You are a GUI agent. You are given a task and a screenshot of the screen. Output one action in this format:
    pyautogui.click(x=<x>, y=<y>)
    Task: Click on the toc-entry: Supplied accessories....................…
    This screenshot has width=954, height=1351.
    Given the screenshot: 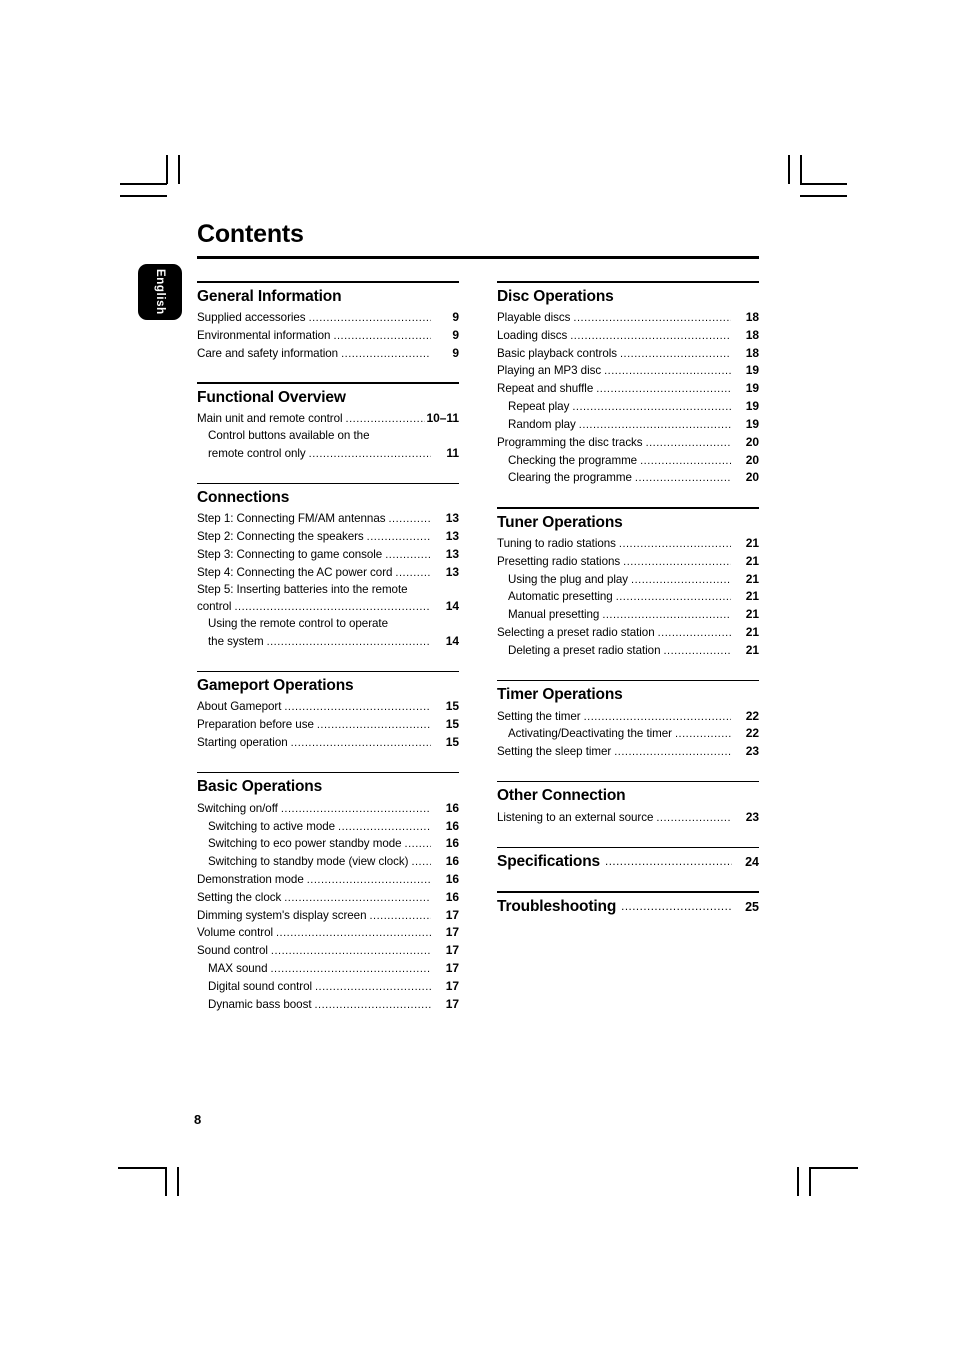 What is the action you would take?
    pyautogui.click(x=328, y=318)
    